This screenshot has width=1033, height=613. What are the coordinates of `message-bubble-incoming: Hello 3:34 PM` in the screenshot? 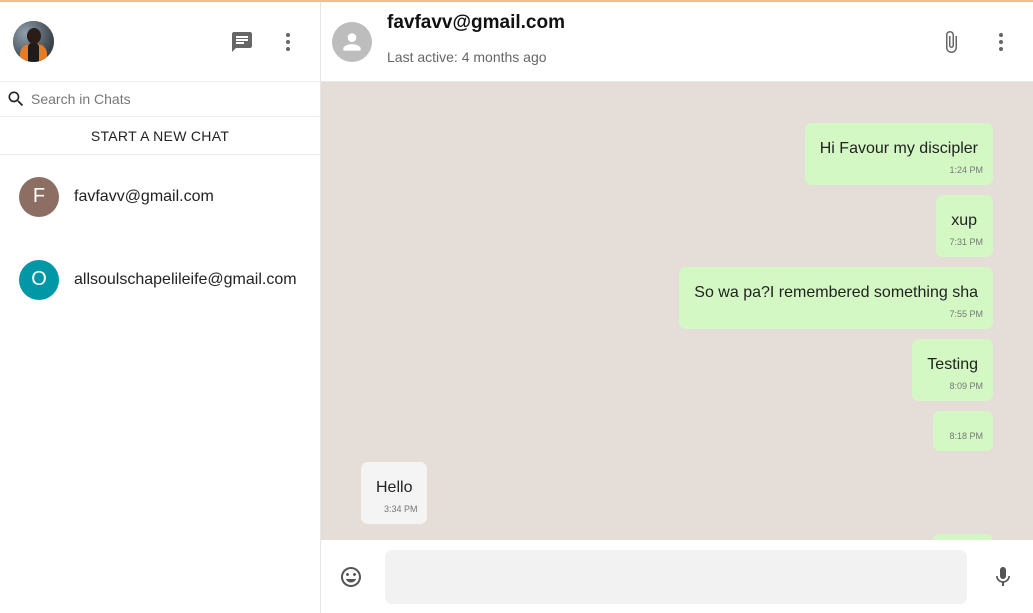 It's located at (394, 493).